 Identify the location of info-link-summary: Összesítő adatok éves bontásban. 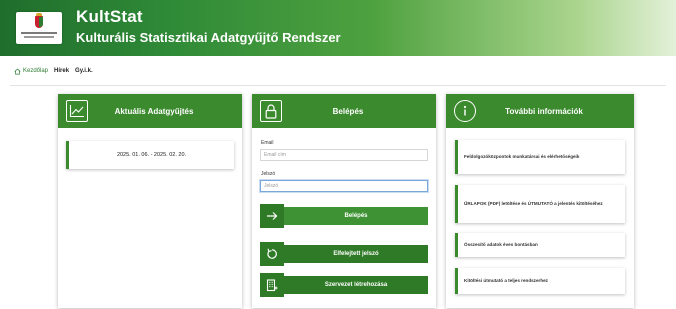
(540, 245).